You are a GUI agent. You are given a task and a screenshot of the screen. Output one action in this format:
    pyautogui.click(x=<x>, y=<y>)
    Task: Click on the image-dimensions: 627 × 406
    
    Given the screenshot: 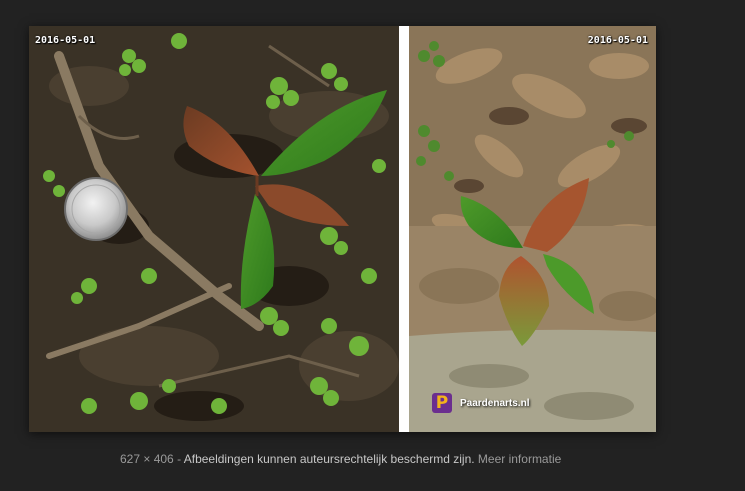 What is the action you would take?
    pyautogui.click(x=147, y=459)
    